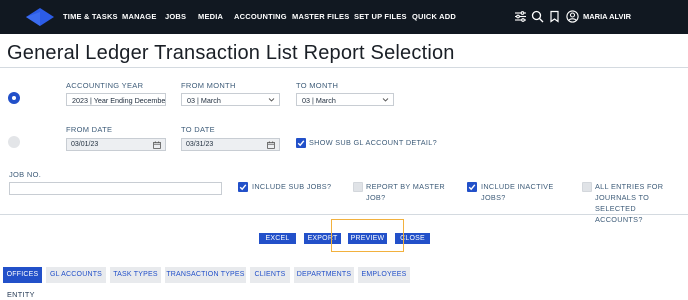 The width and height of the screenshot is (688, 300). What do you see at coordinates (619, 219) in the screenshot?
I see `all-entries-line-3: ACCOUNTS?` at bounding box center [619, 219].